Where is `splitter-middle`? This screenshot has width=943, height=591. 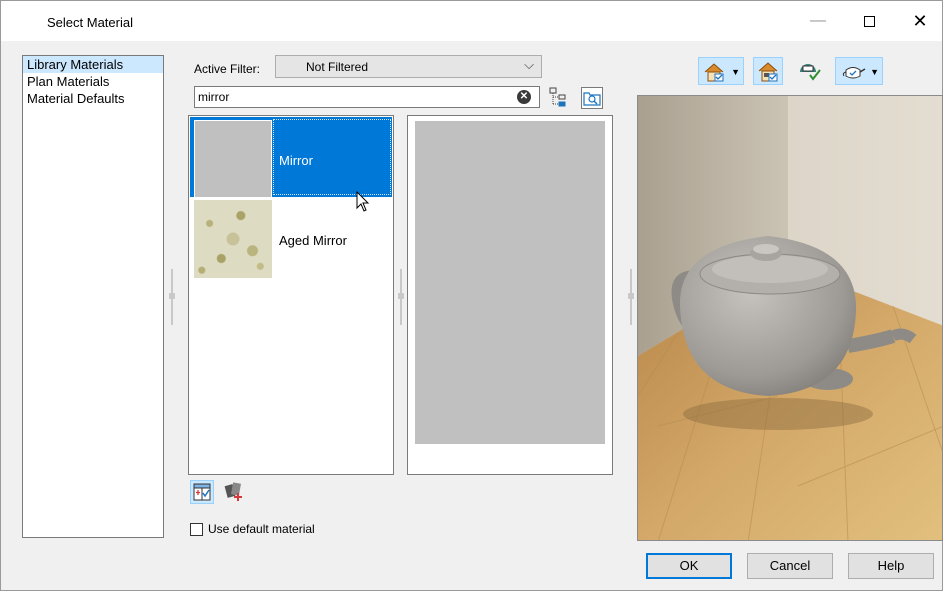 splitter-middle is located at coordinates (401, 297).